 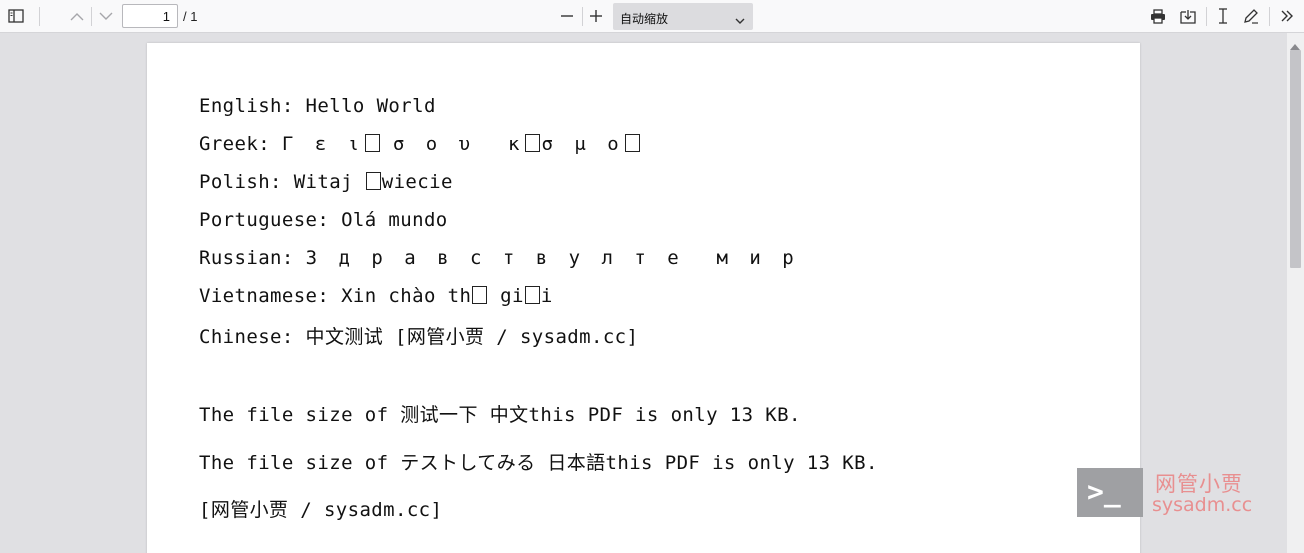 What do you see at coordinates (506, 296) in the screenshot?
I see `vietnamese-mid: gi` at bounding box center [506, 296].